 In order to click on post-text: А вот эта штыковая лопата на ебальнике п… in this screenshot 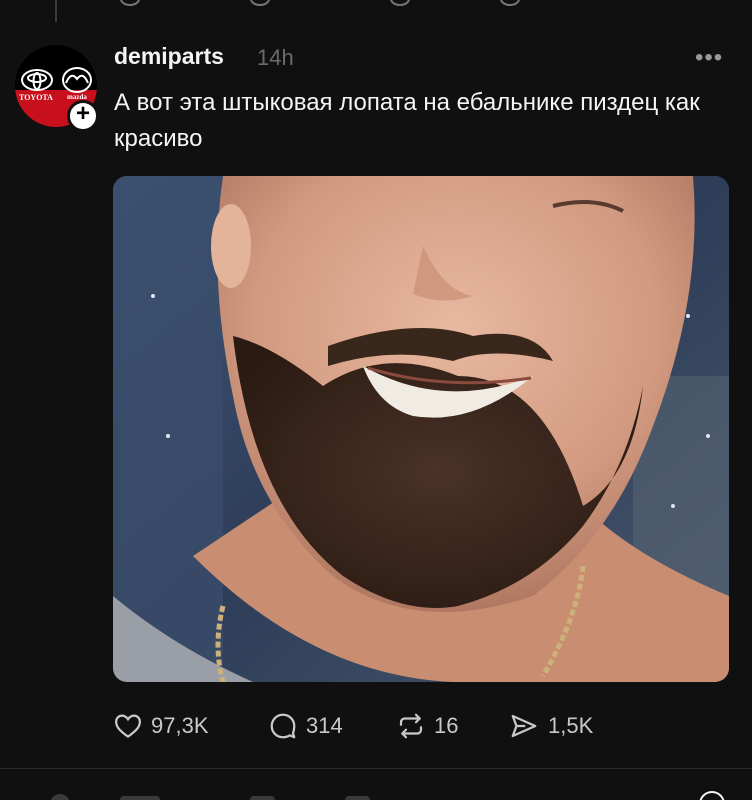, I will do `click(407, 120)`.